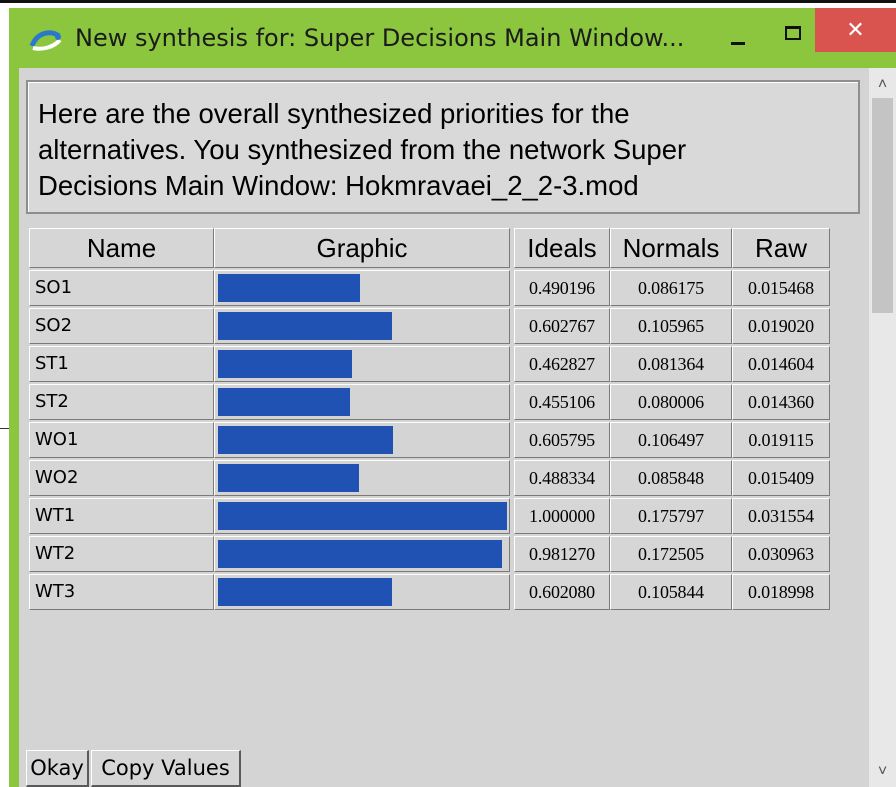 The height and width of the screenshot is (787, 896). Describe the element at coordinates (882, 427) in the screenshot. I see `vertical-scrollbar: ˄ ˅` at that location.